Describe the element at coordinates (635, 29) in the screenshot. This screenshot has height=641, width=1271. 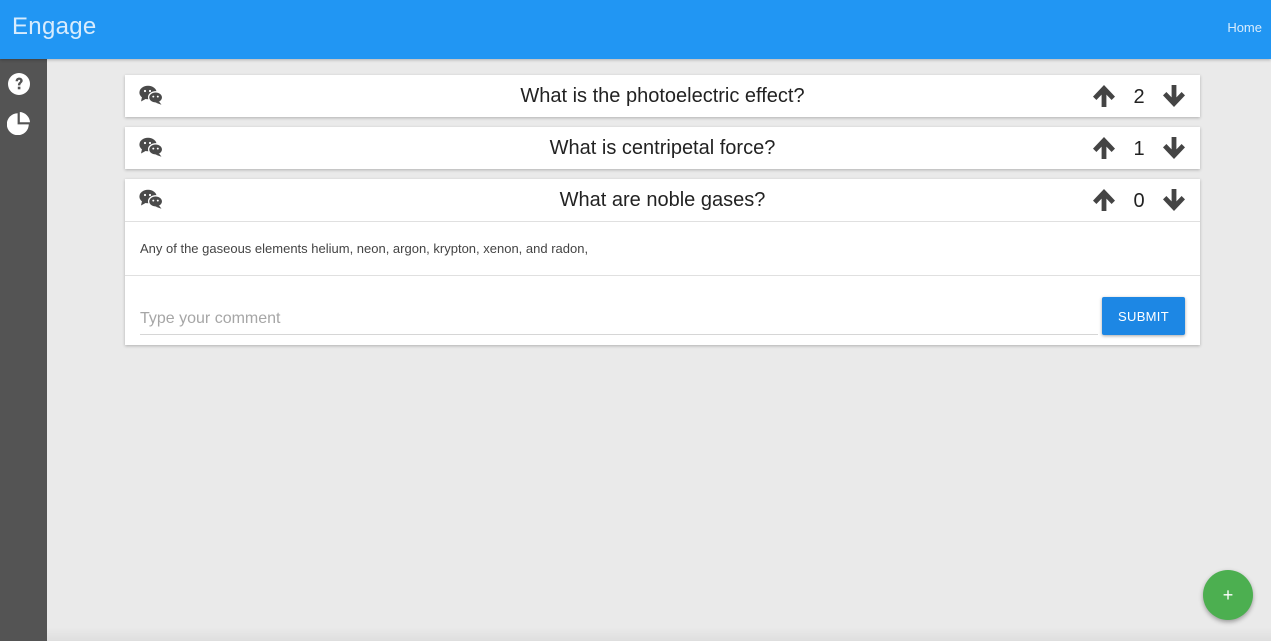
I see `top-app-bar: Engage Home` at that location.